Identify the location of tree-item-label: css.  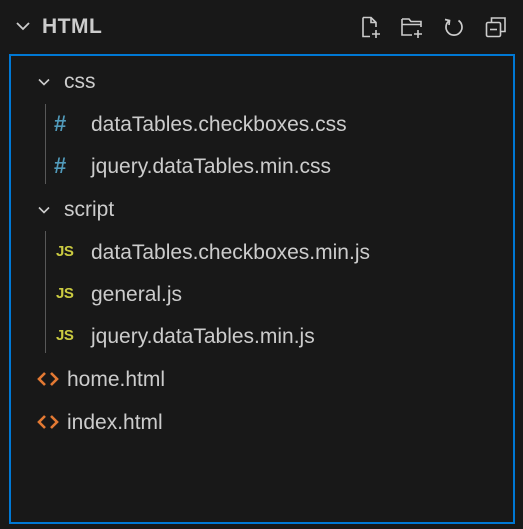
(80, 81).